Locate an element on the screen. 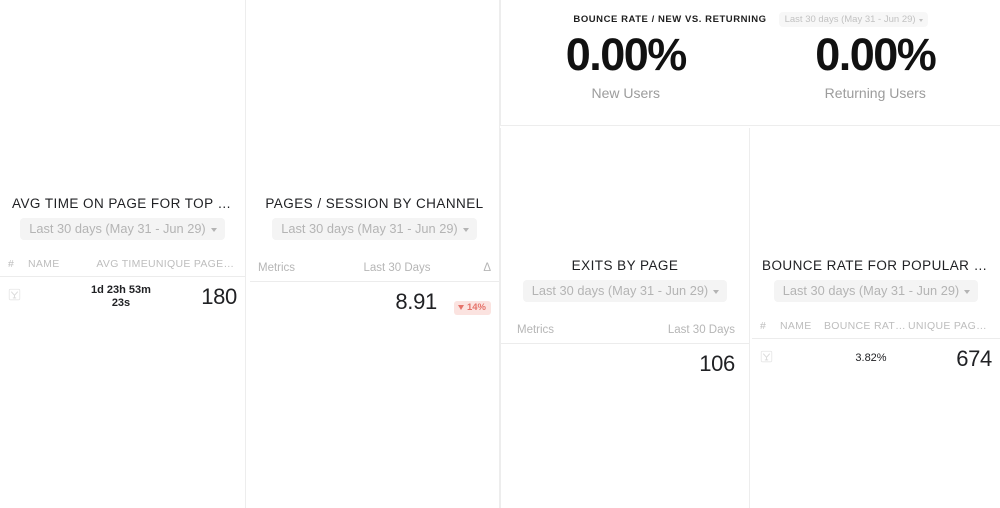 The width and height of the screenshot is (1000, 508). table-header-pages-per-session: Metrics Last 30 Days Δ is located at coordinates (374, 272).